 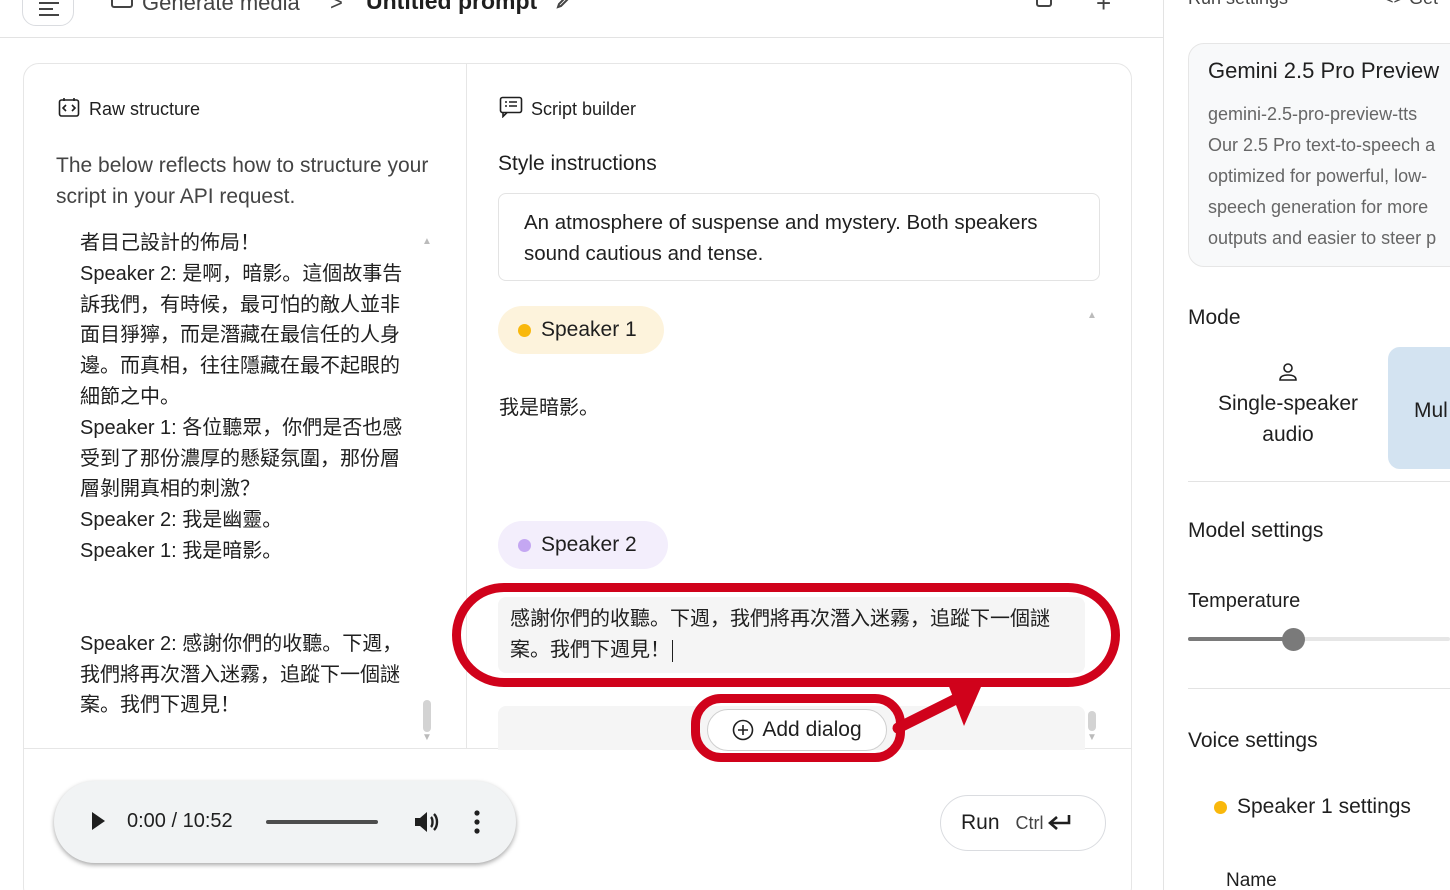 What do you see at coordinates (938, 707) in the screenshot?
I see `annotation-arrow` at bounding box center [938, 707].